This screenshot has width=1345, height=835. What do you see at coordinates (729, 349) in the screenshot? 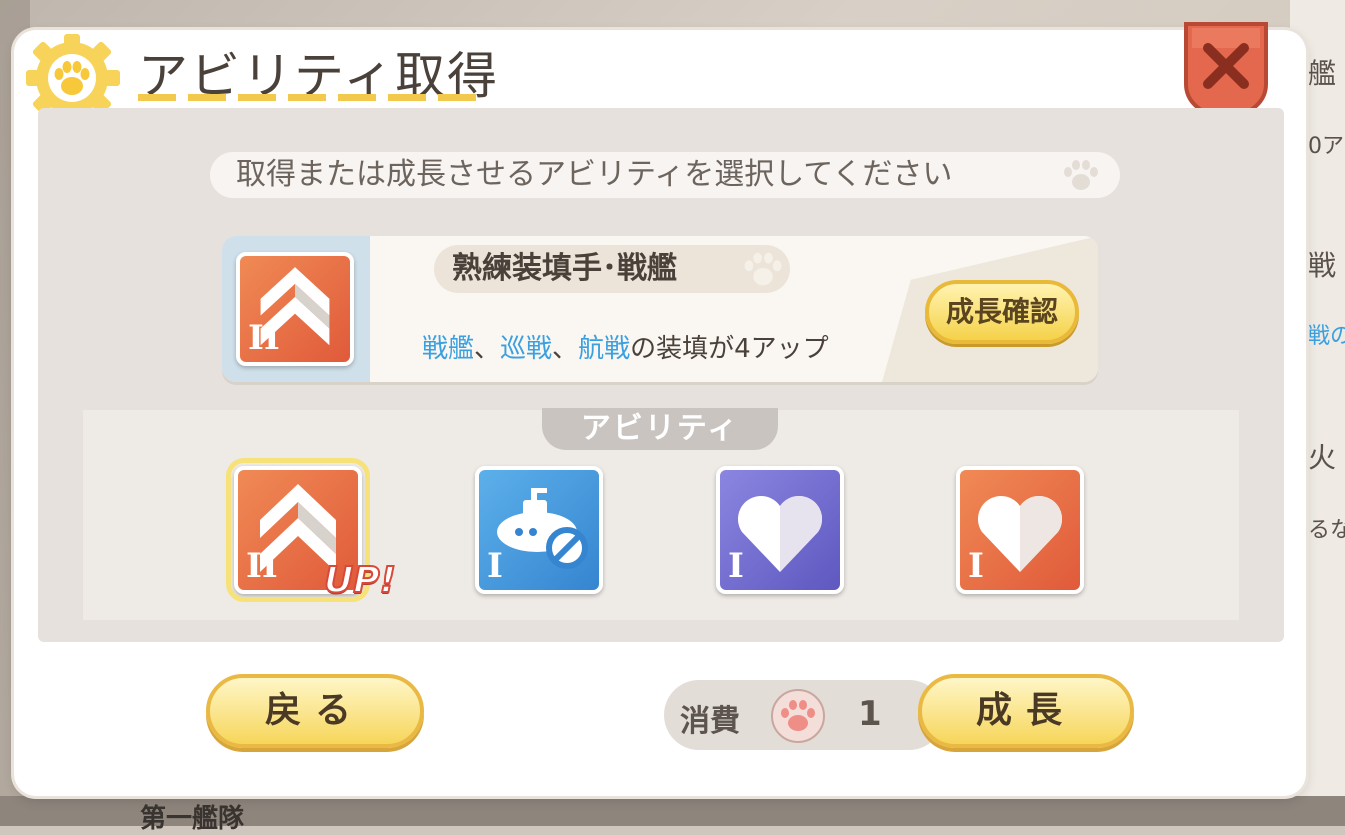
I see `effect-text: の装填が4アップ` at bounding box center [729, 349].